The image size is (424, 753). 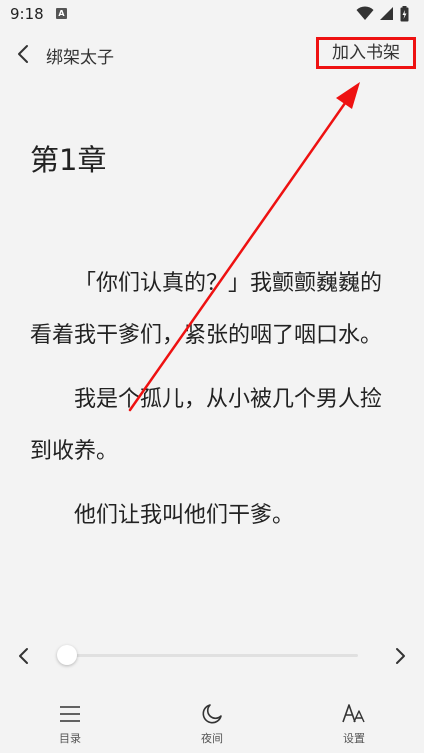 What do you see at coordinates (212, 738) in the screenshot?
I see `night-label: 夜间` at bounding box center [212, 738].